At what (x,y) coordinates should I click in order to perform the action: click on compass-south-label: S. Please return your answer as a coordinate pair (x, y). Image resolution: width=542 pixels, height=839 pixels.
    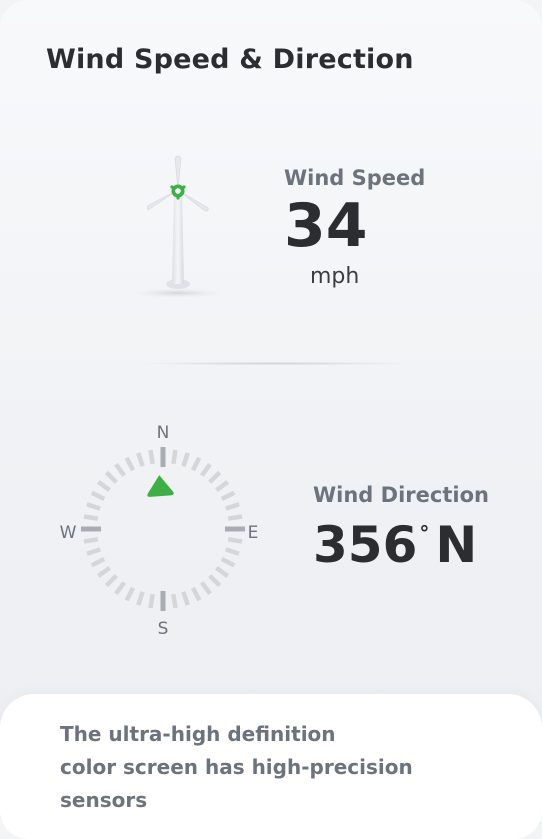
    Looking at the image, I should click on (163, 629).